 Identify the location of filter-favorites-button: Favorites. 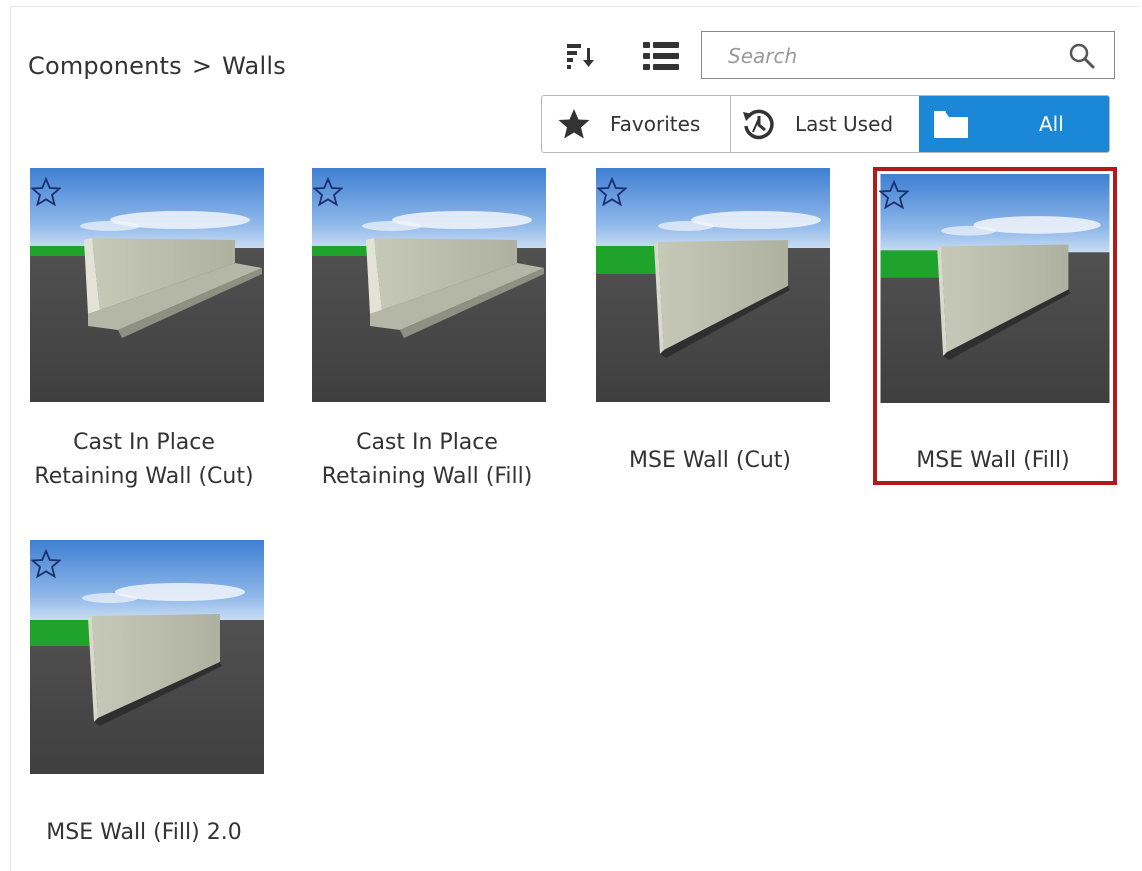
(636, 124).